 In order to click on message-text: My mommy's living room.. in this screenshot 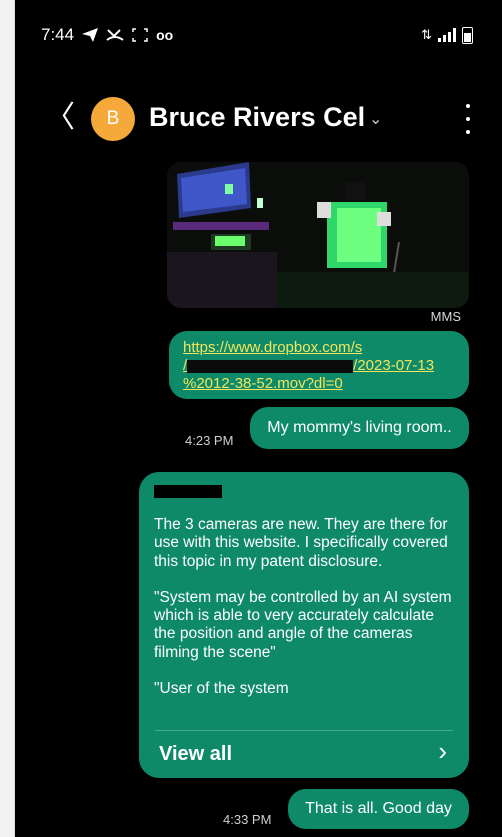, I will do `click(359, 427)`.